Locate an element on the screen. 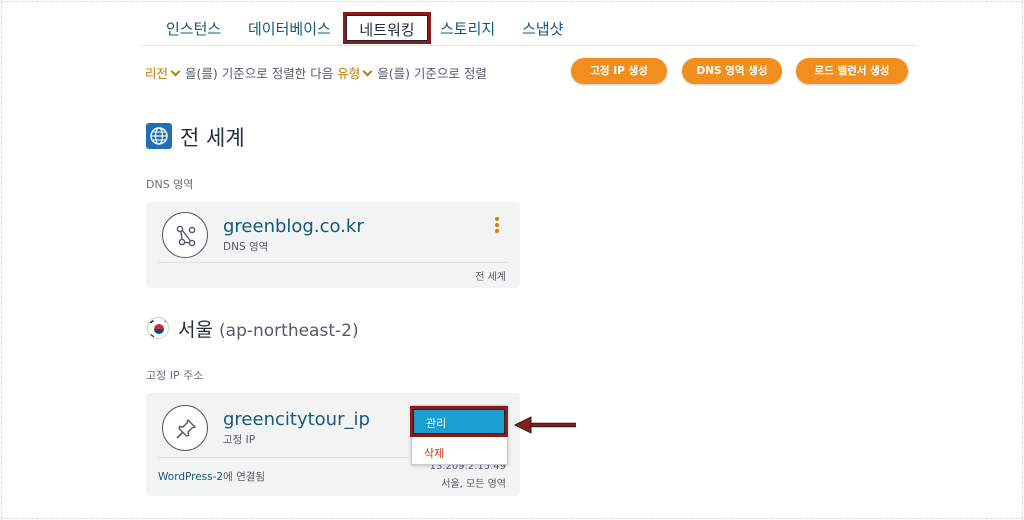  region-code: (ap-northeast-2) is located at coordinates (289, 331).